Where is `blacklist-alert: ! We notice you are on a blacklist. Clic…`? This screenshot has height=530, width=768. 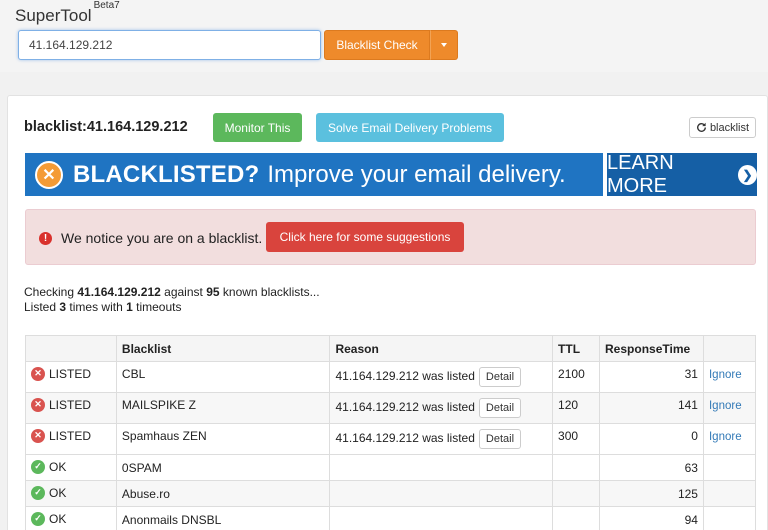
blacklist-alert: ! We notice you are on a blacklist. Clic… is located at coordinates (390, 237).